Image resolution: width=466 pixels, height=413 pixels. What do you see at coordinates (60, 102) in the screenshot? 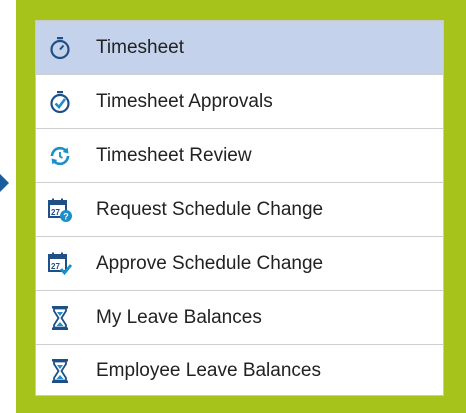
I see `stopwatch-check-icon` at bounding box center [60, 102].